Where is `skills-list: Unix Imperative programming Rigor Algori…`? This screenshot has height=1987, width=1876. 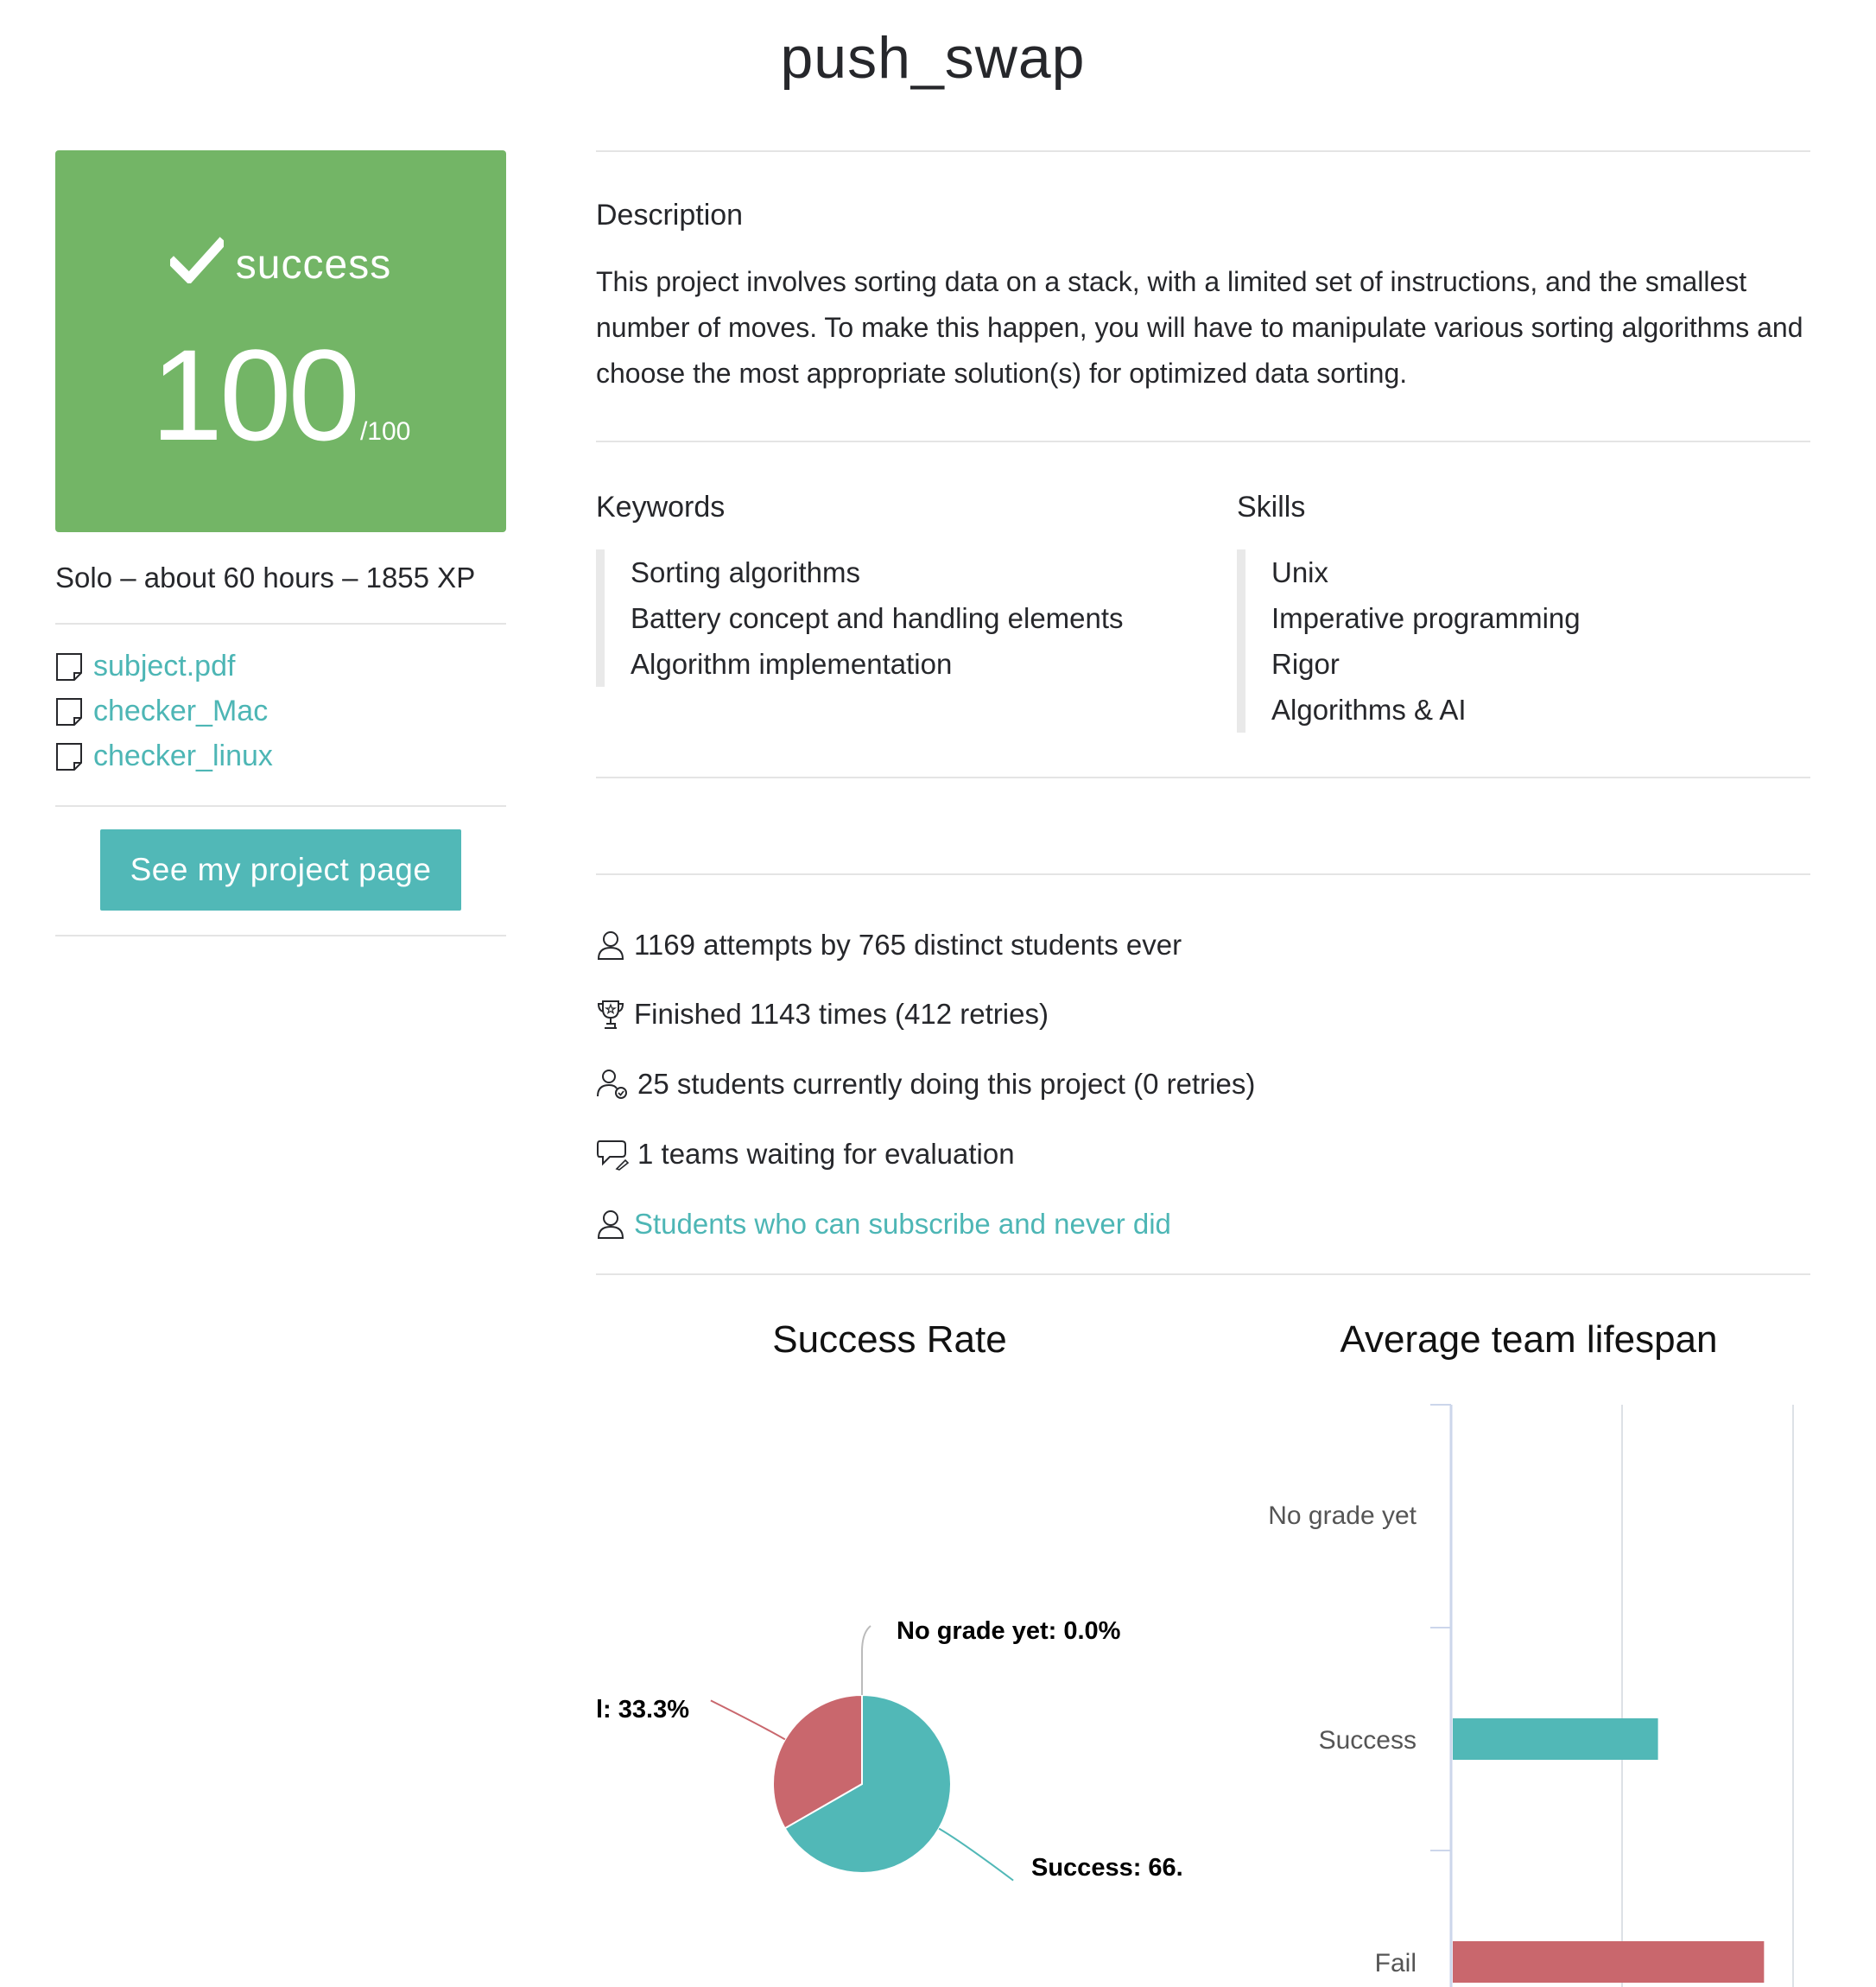 skills-list: Unix Imperative programming Rigor Algori… is located at coordinates (1409, 641).